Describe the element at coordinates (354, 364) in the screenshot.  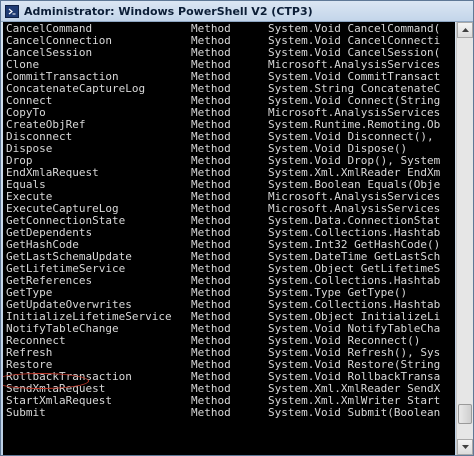
I see `member-definition: System.Void Restore(String` at that location.